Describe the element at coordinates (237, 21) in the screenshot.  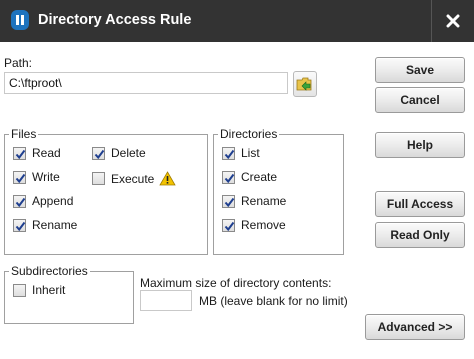
I see `title-bar: Directory Access Rule` at that location.